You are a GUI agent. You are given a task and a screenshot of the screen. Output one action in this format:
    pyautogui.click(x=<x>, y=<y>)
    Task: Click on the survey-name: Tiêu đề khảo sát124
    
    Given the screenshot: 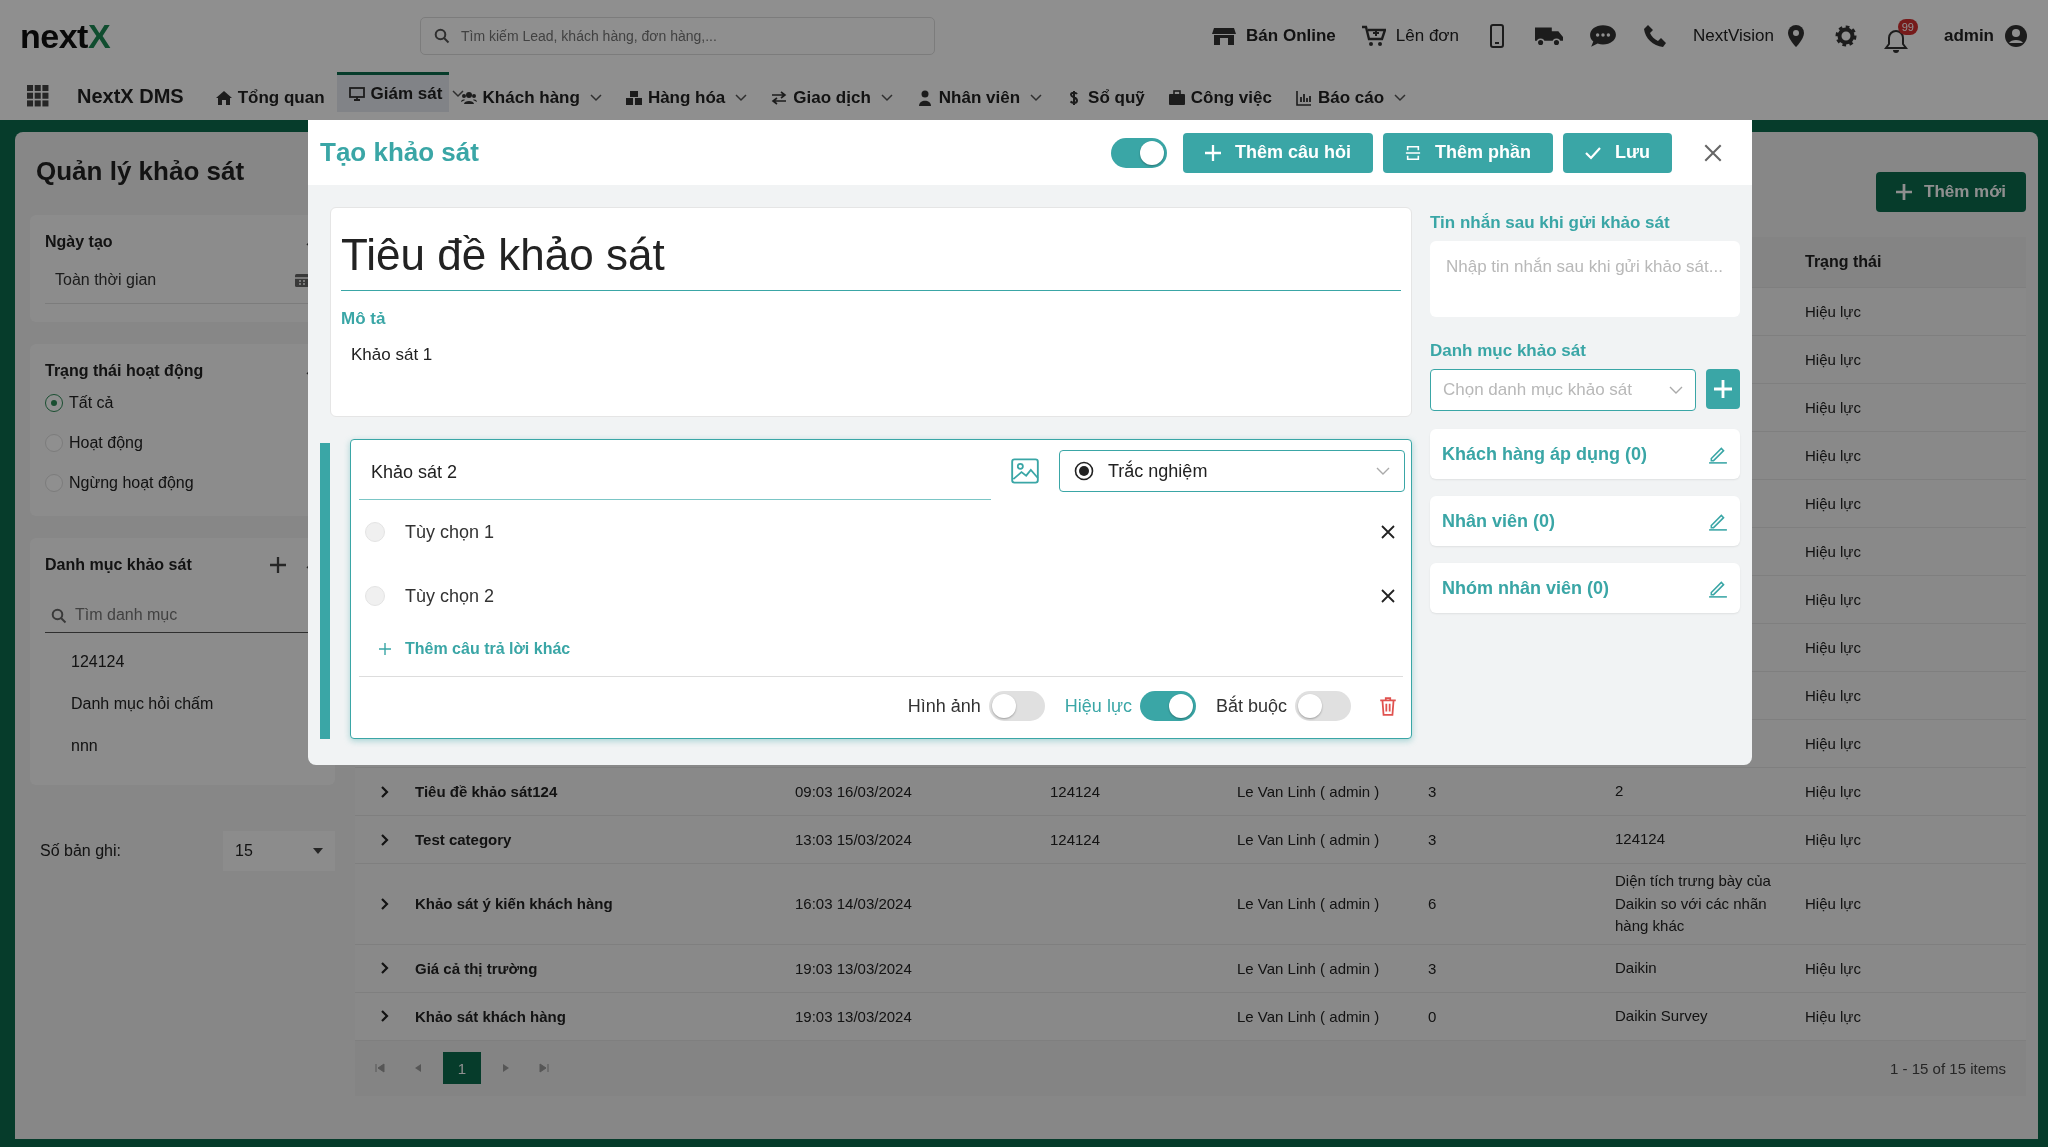 What is the action you would take?
    pyautogui.click(x=486, y=791)
    